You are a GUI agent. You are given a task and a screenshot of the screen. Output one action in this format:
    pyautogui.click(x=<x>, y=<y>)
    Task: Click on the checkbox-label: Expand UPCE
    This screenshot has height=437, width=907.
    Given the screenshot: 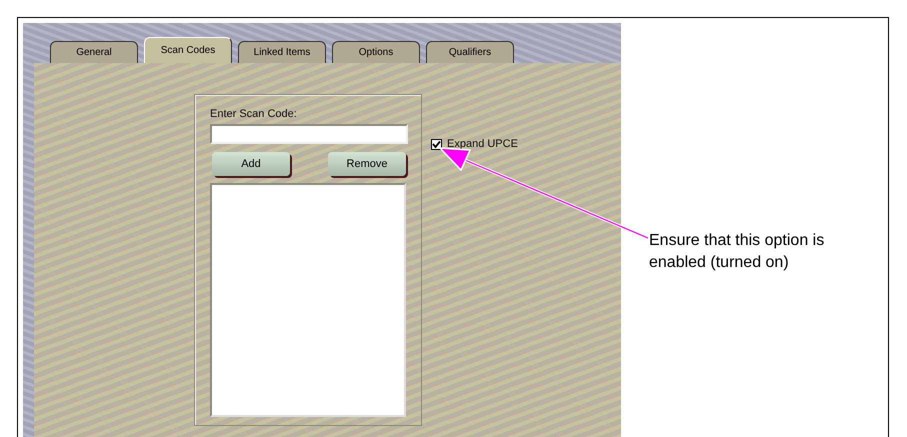 What is the action you would take?
    pyautogui.click(x=482, y=144)
    